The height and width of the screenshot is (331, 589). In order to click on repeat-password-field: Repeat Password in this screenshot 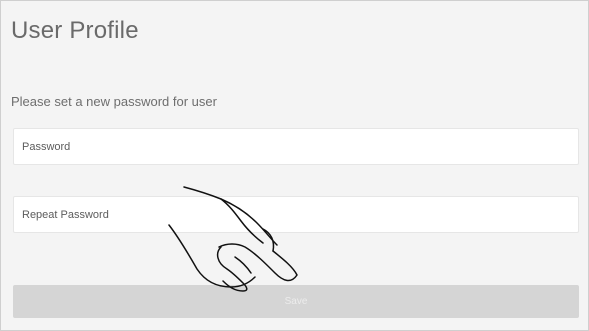, I will do `click(296, 214)`.